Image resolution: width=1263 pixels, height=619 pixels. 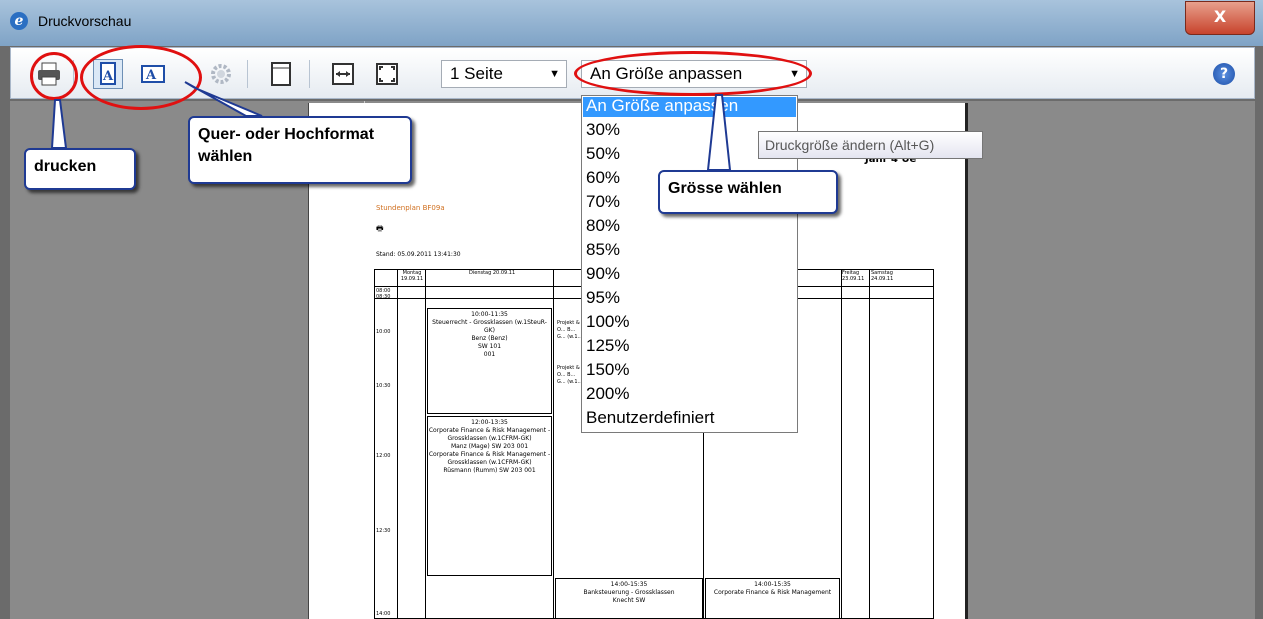 I want to click on callout-orientation: Quer- oder Hochformat wählen, so click(x=300, y=150).